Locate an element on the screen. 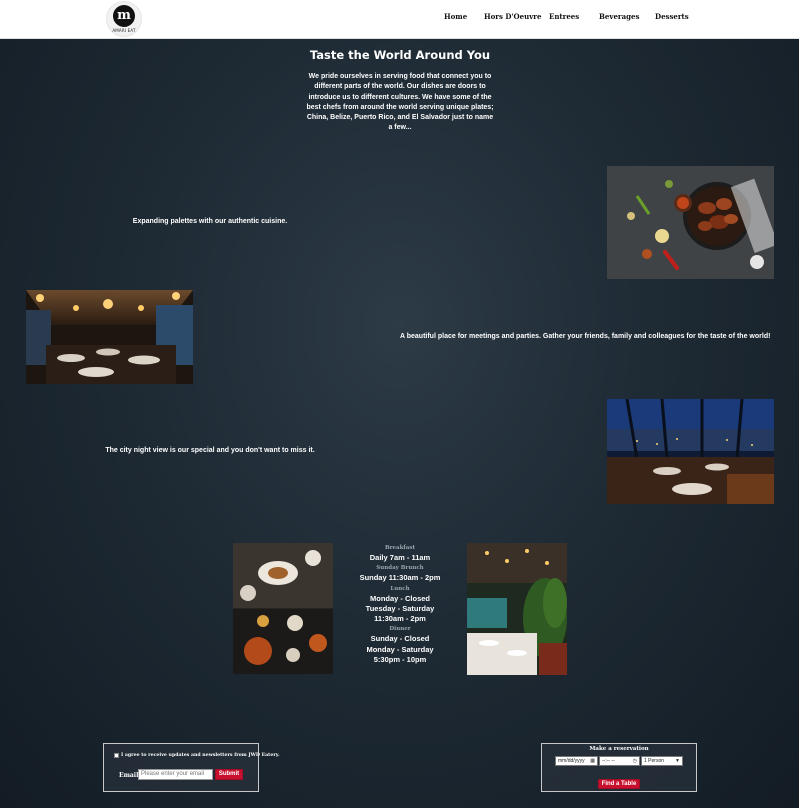  calendar-icon: ▦ is located at coordinates (592, 761).